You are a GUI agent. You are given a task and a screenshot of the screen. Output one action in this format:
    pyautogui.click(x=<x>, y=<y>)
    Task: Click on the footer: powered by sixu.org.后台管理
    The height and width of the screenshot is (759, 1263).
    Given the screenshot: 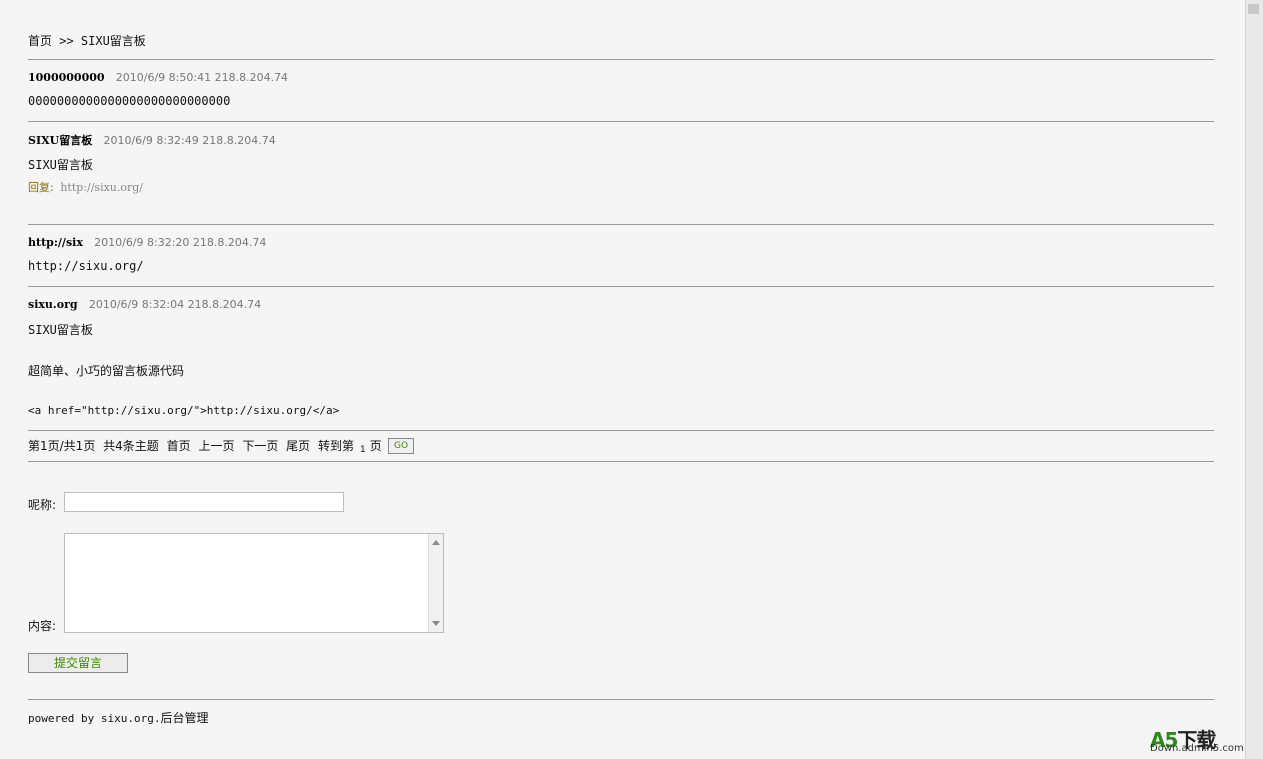 What is the action you would take?
    pyautogui.click(x=118, y=717)
    